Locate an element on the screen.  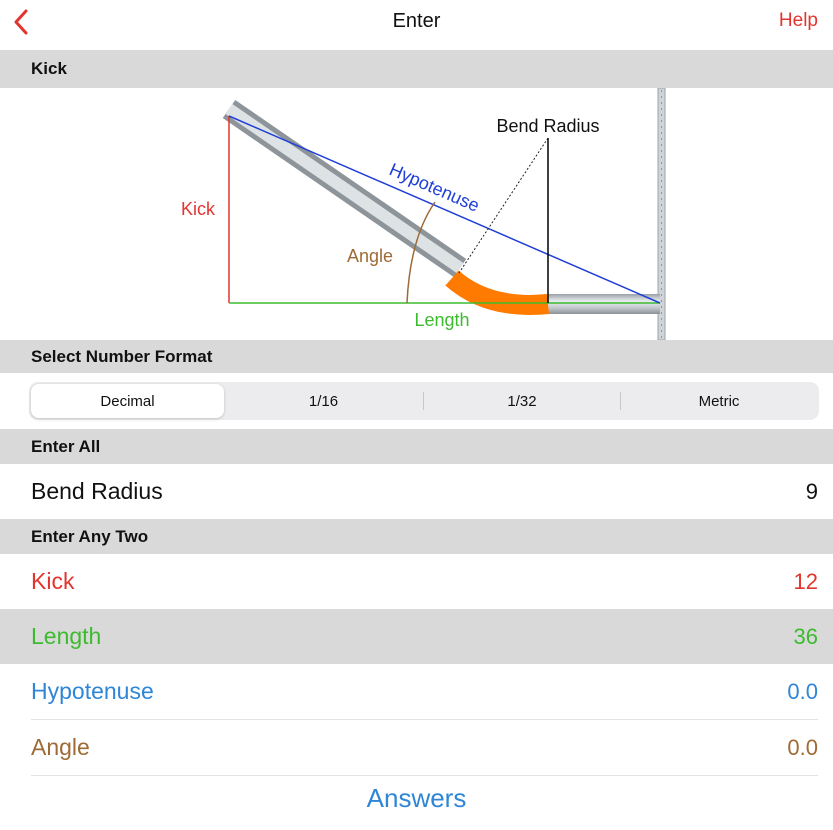
length-row: Length 36 is located at coordinates (416, 636).